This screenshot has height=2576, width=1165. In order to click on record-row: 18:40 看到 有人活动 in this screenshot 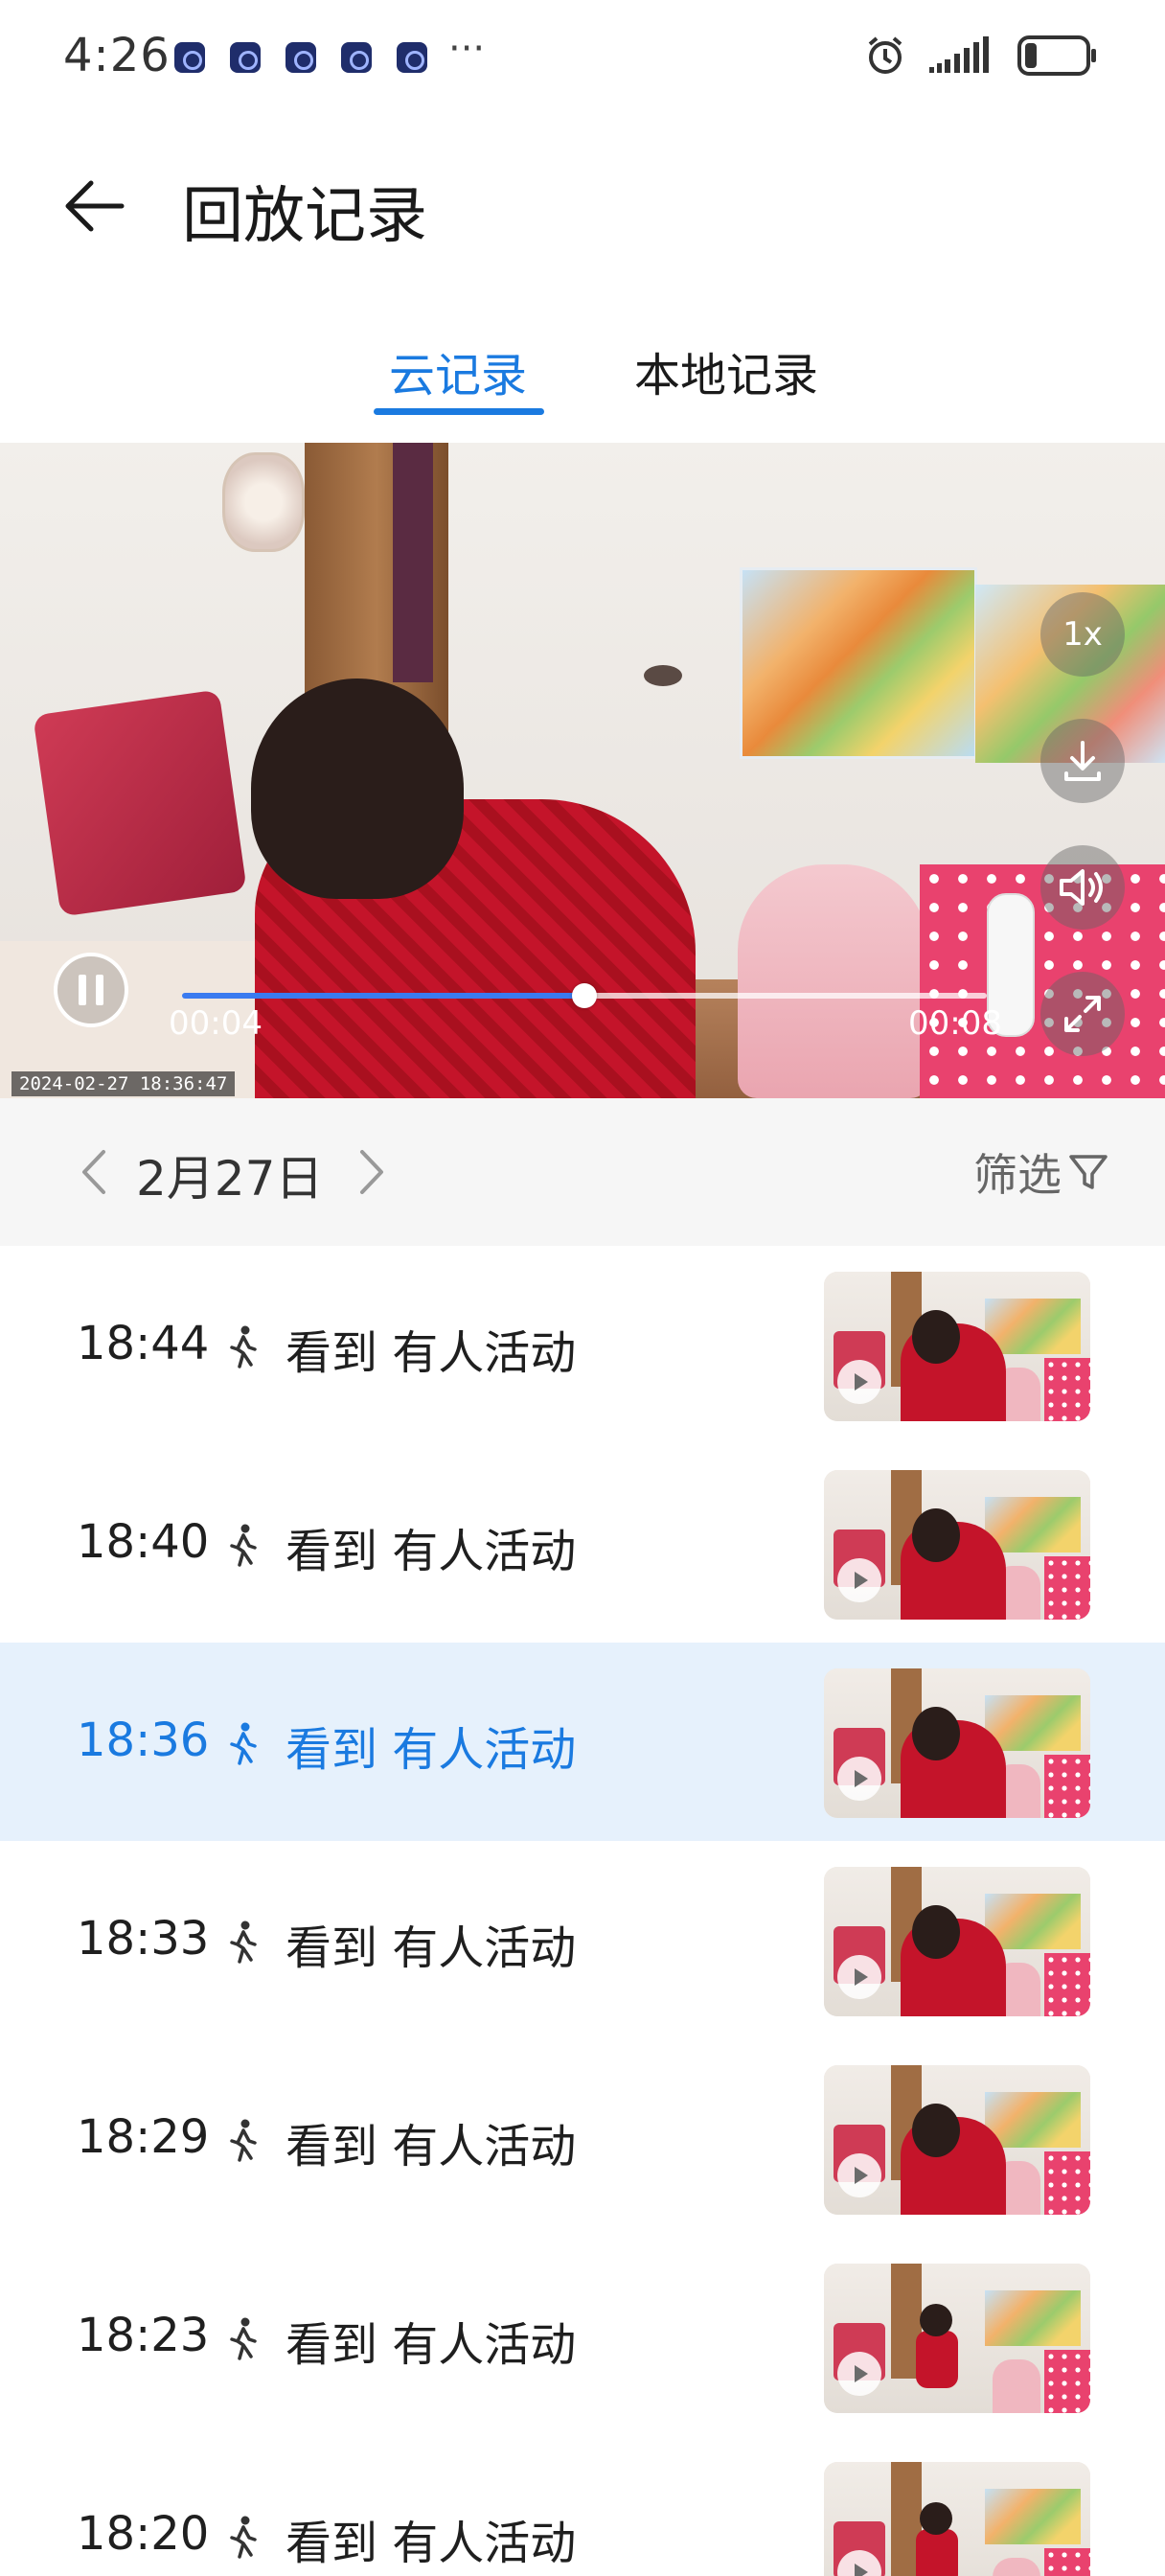, I will do `click(582, 1543)`.